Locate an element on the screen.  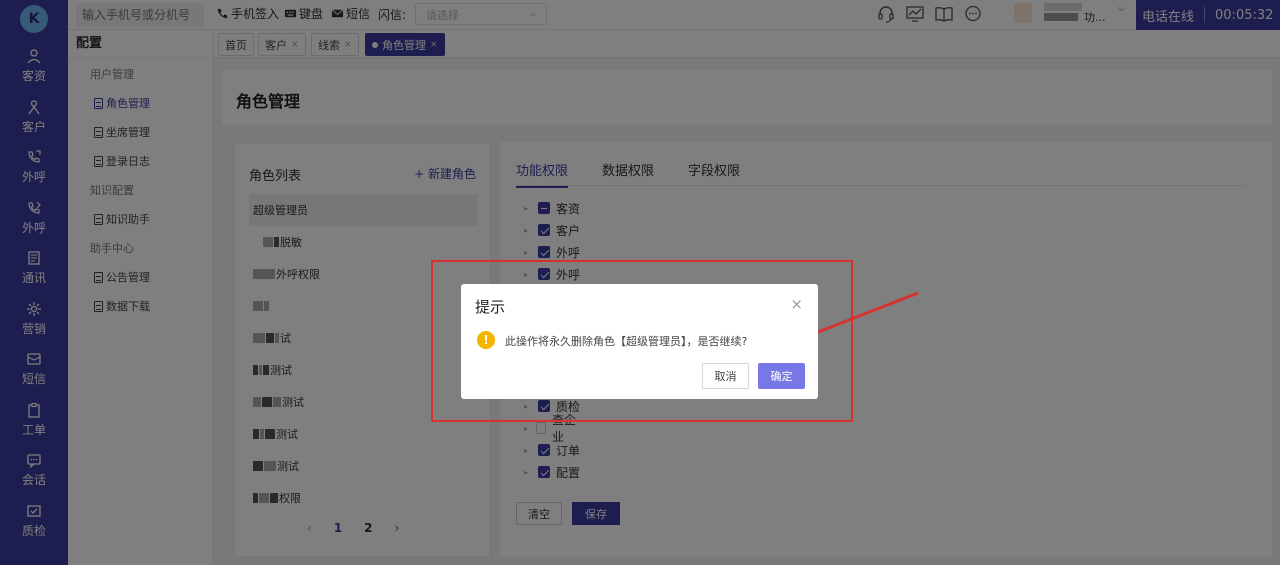
cancel-button: 取消 is located at coordinates (725, 376).